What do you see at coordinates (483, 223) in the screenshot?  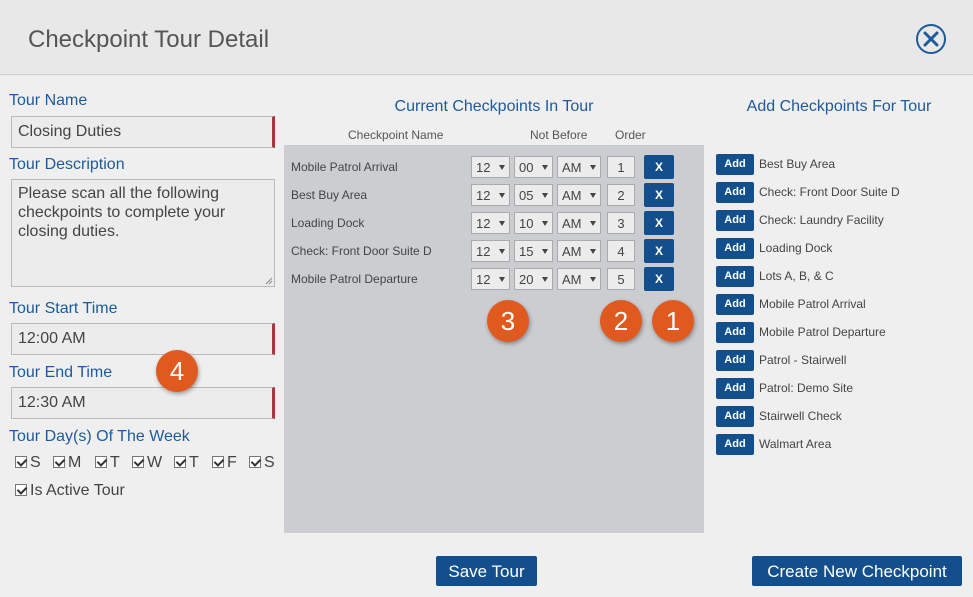 I see `hour-value: 12` at bounding box center [483, 223].